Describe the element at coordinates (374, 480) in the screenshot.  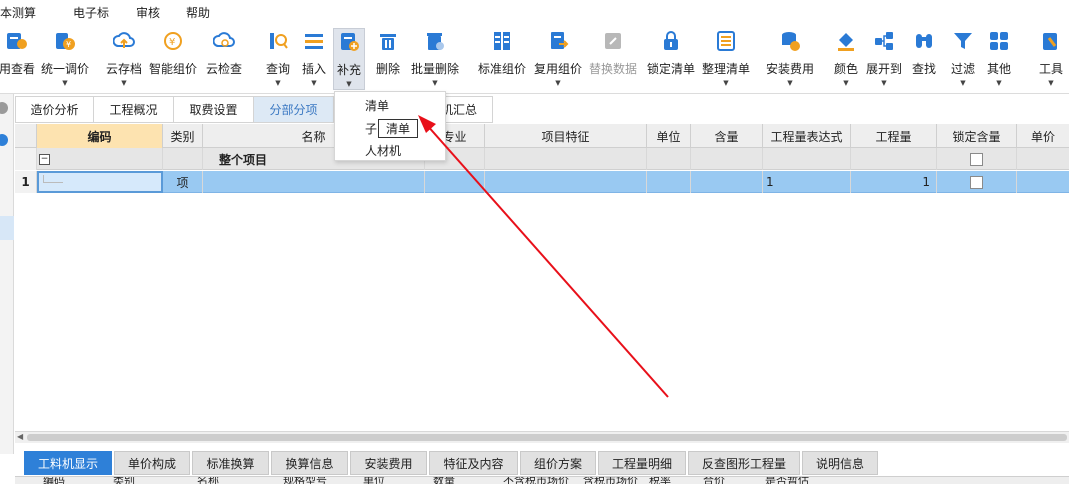
I see `bottom-header-unit: 单位` at that location.